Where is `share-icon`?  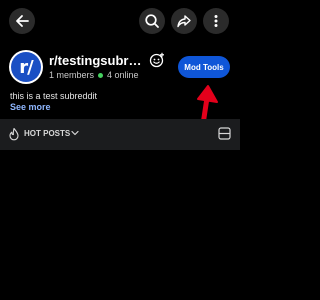
share-icon is located at coordinates (184, 21).